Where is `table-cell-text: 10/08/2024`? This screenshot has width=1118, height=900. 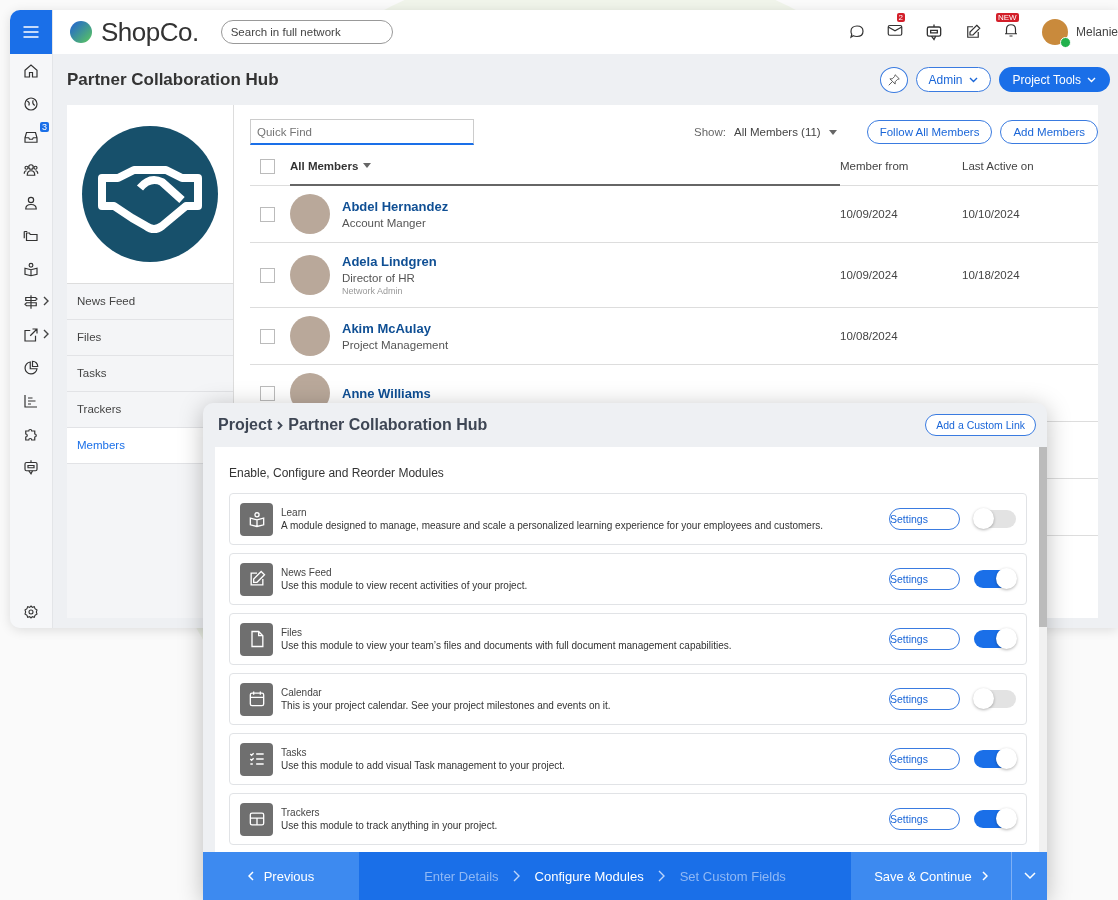
table-cell-text: 10/08/2024 is located at coordinates (869, 336).